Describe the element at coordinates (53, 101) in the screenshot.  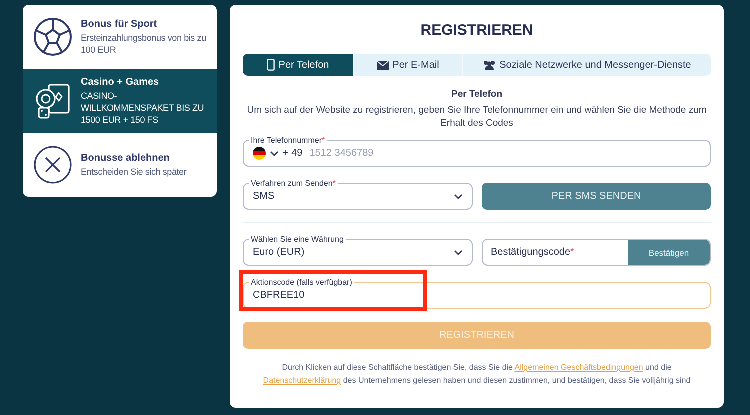
I see `casino-chip-cards-icon` at that location.